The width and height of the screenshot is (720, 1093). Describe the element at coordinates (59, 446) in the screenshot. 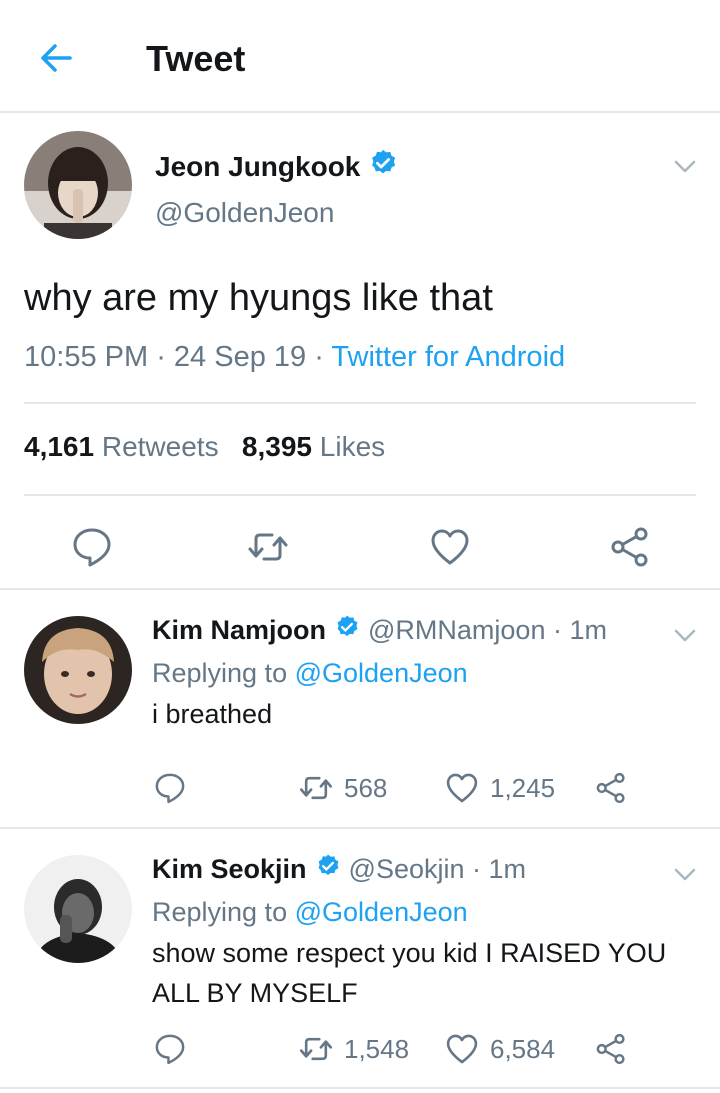

I see `retweets-count: 4,161` at that location.